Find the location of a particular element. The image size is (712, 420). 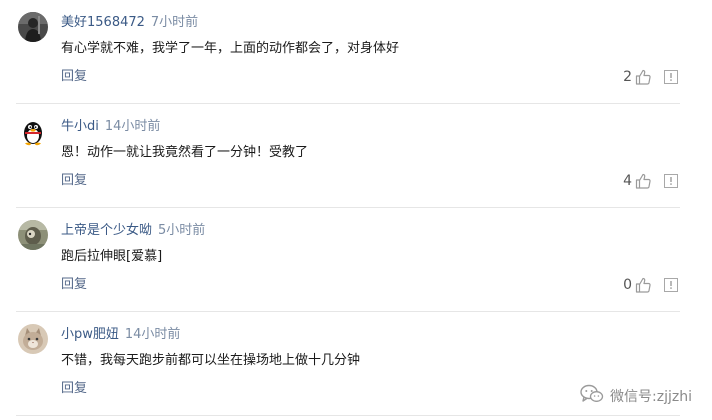

dark-figure-avatar-icon is located at coordinates (33, 27).